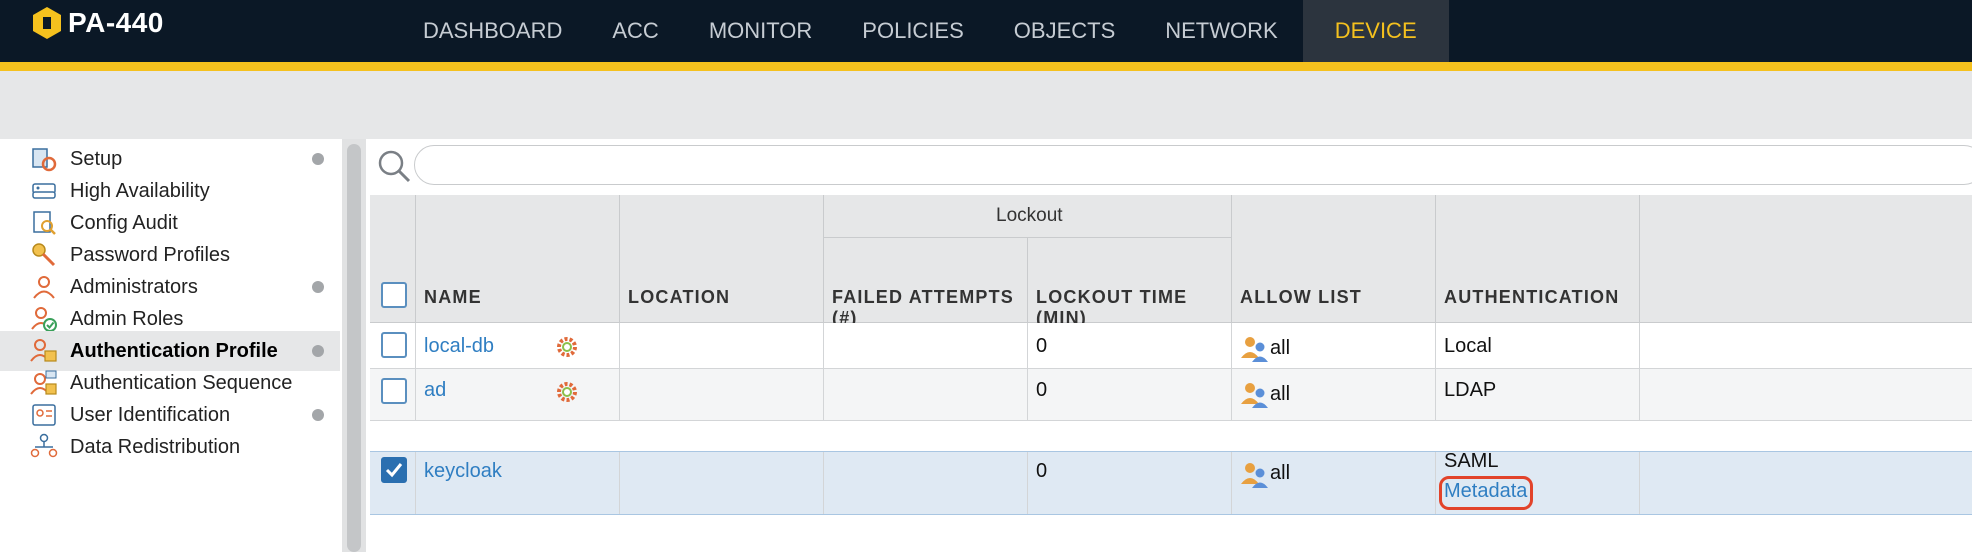 The image size is (1972, 552). What do you see at coordinates (393, 259) in the screenshot?
I see `header-select-all` at bounding box center [393, 259].